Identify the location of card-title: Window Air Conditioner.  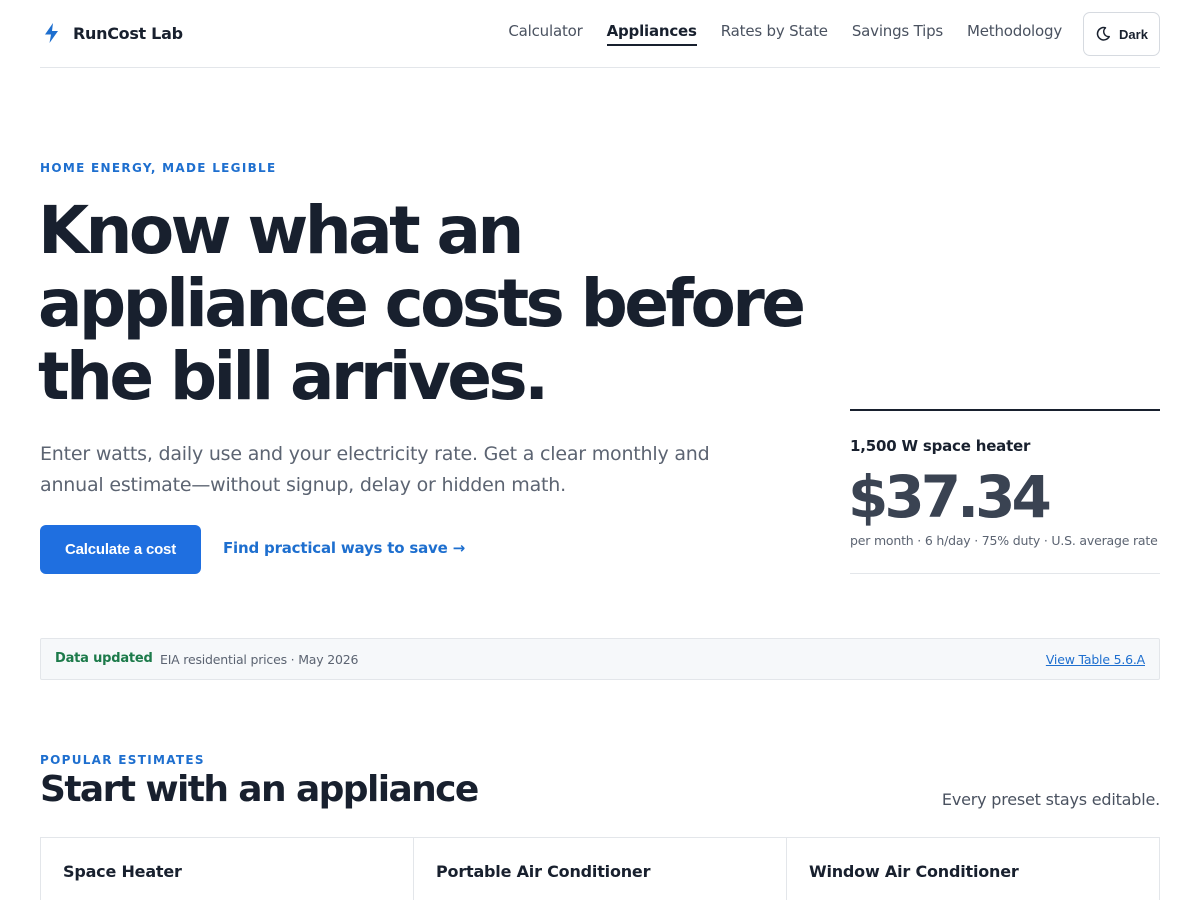
(914, 871).